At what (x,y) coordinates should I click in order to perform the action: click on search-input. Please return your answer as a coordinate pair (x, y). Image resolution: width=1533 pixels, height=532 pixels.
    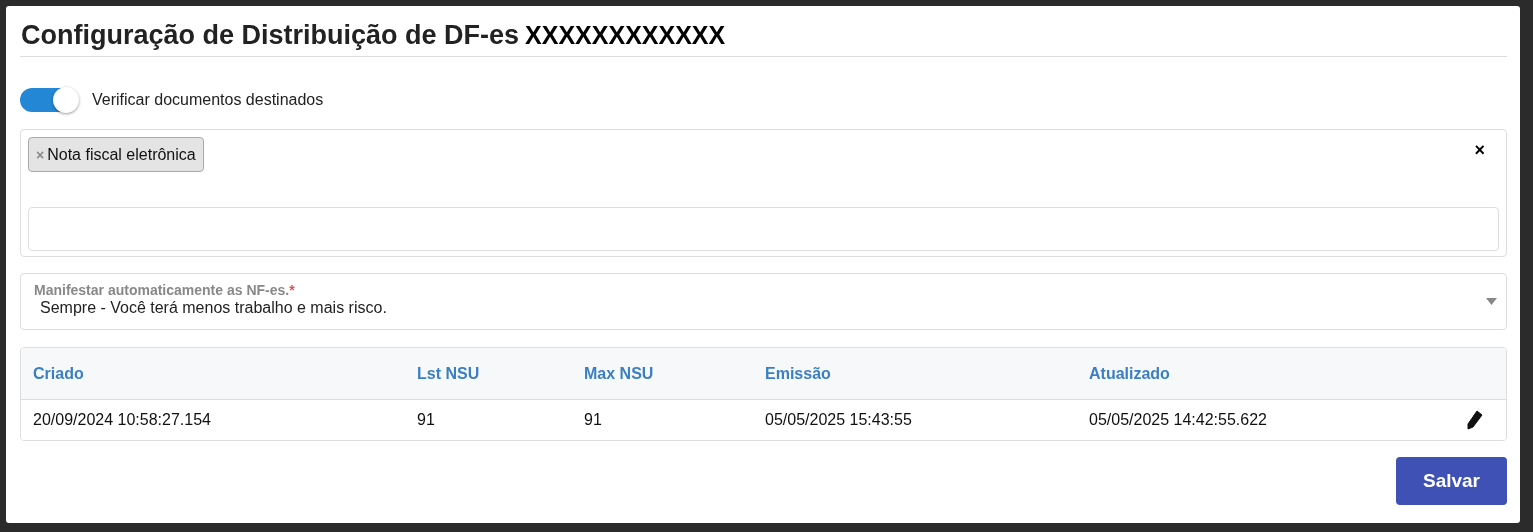
    Looking at the image, I should click on (763, 229).